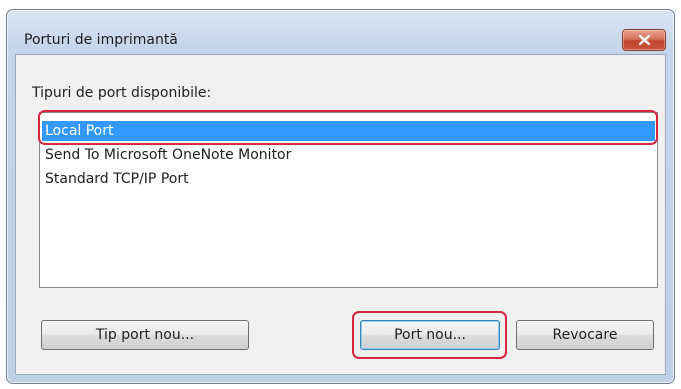 The width and height of the screenshot is (681, 389). I want to click on close-button, so click(644, 40).